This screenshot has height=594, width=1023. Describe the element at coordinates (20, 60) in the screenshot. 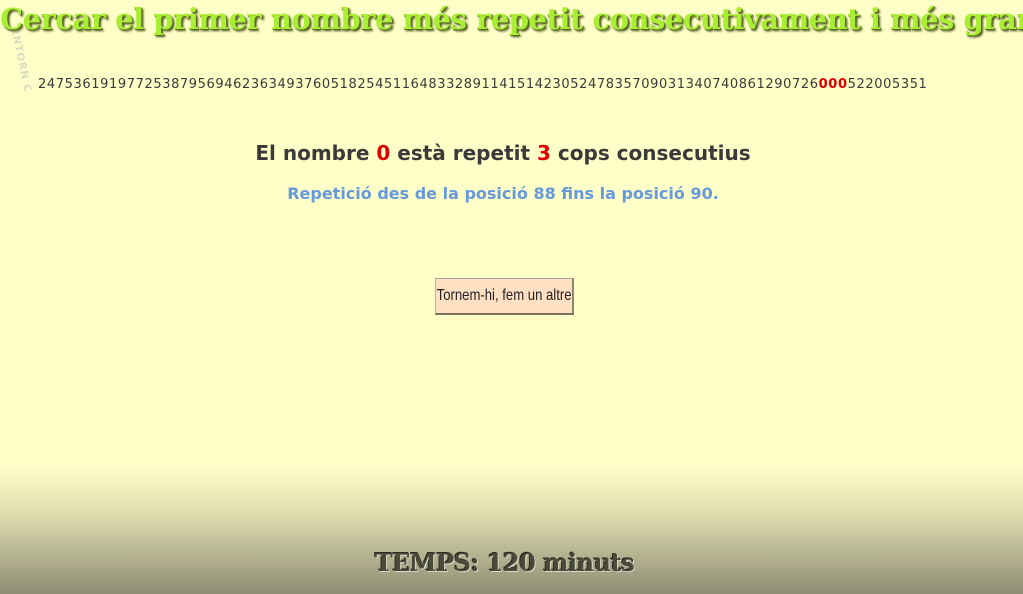

I see `watermark-logo: ENTORN C` at that location.